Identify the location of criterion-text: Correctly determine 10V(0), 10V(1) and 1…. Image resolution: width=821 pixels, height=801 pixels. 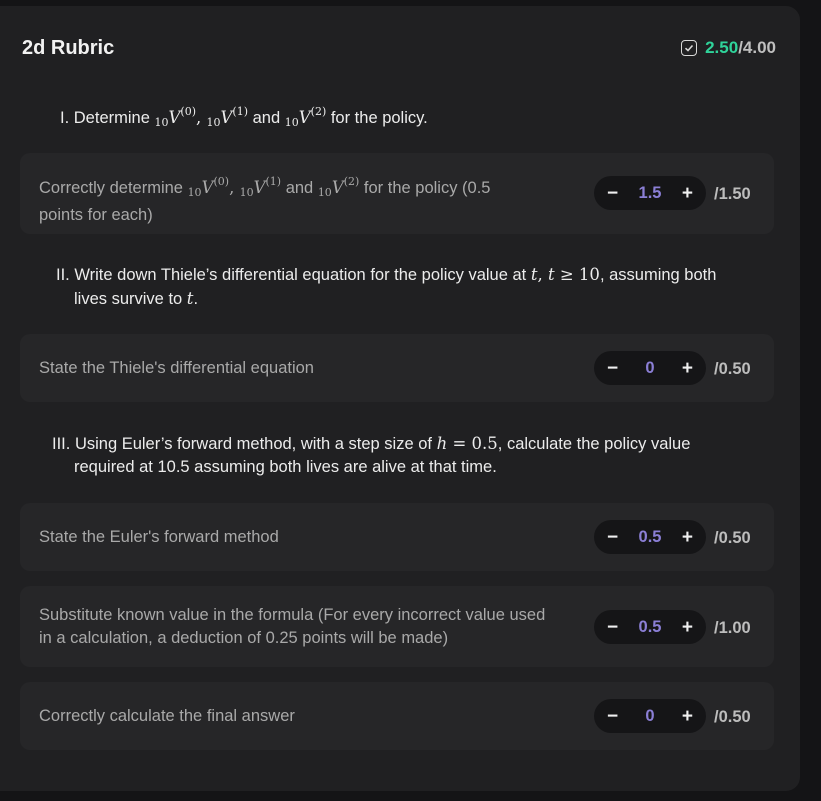
(265, 199).